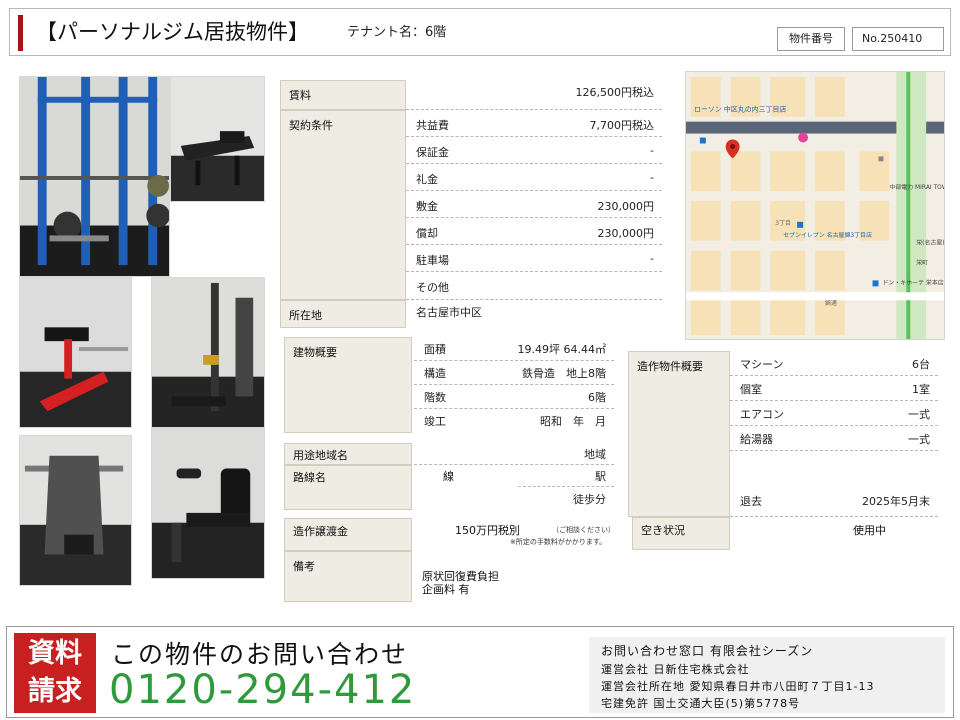 Image resolution: width=960 pixels, height=720 pixels. What do you see at coordinates (751, 501) in the screenshot?
I see `fixtures-leave-key: 退去` at bounding box center [751, 501].